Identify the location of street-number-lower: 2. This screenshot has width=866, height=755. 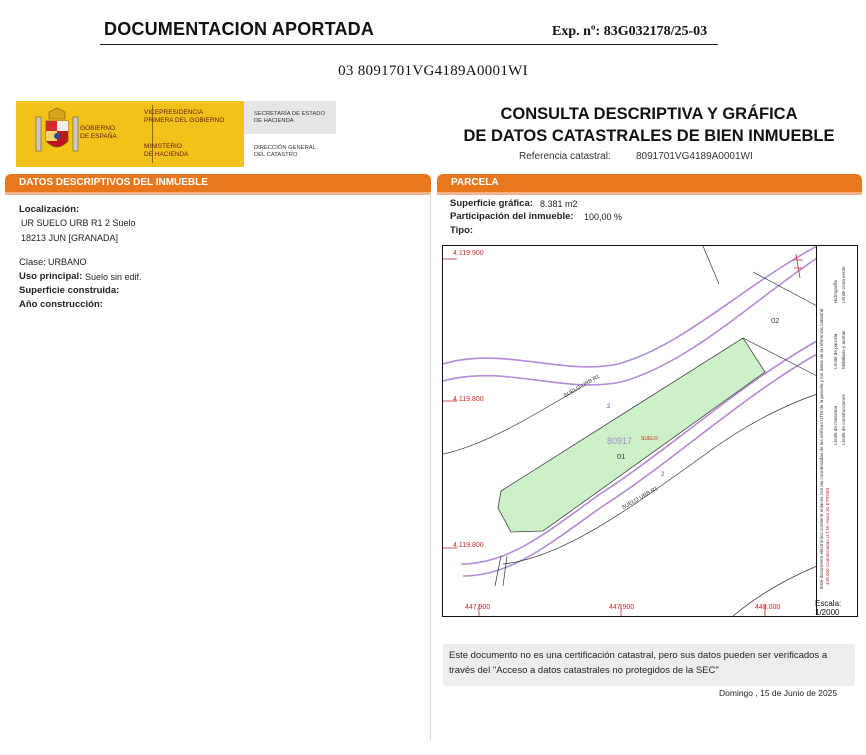
(663, 475).